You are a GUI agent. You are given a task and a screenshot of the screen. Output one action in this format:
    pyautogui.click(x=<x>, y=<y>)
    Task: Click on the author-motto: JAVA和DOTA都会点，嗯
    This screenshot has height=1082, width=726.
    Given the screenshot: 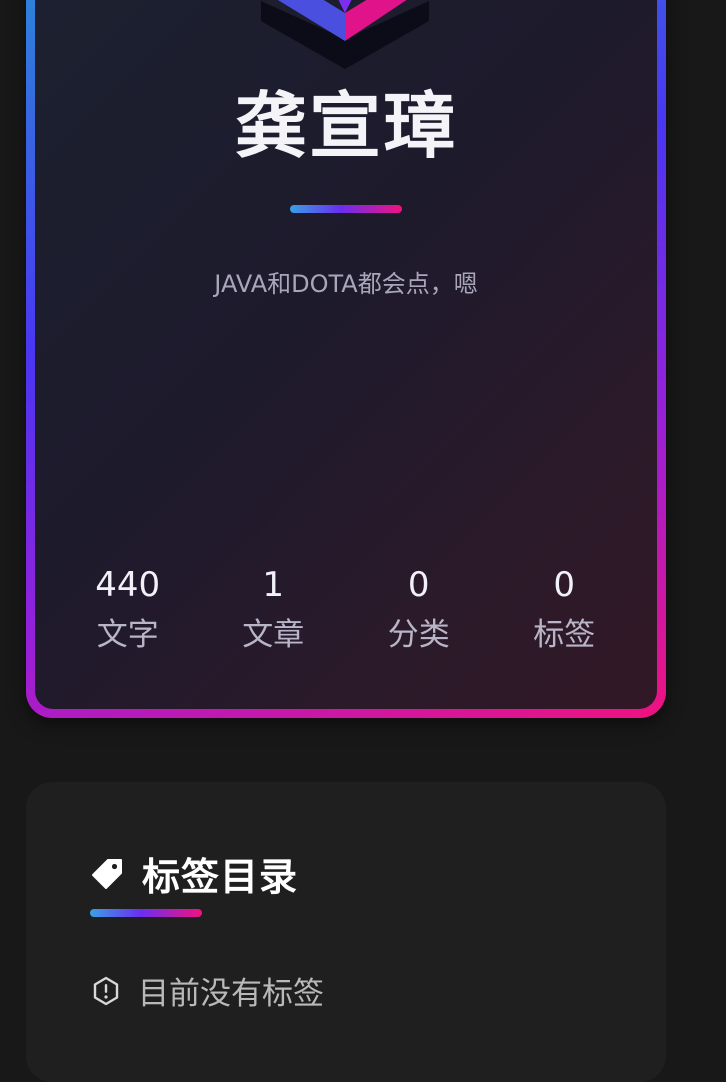 What is the action you would take?
    pyautogui.click(x=346, y=284)
    